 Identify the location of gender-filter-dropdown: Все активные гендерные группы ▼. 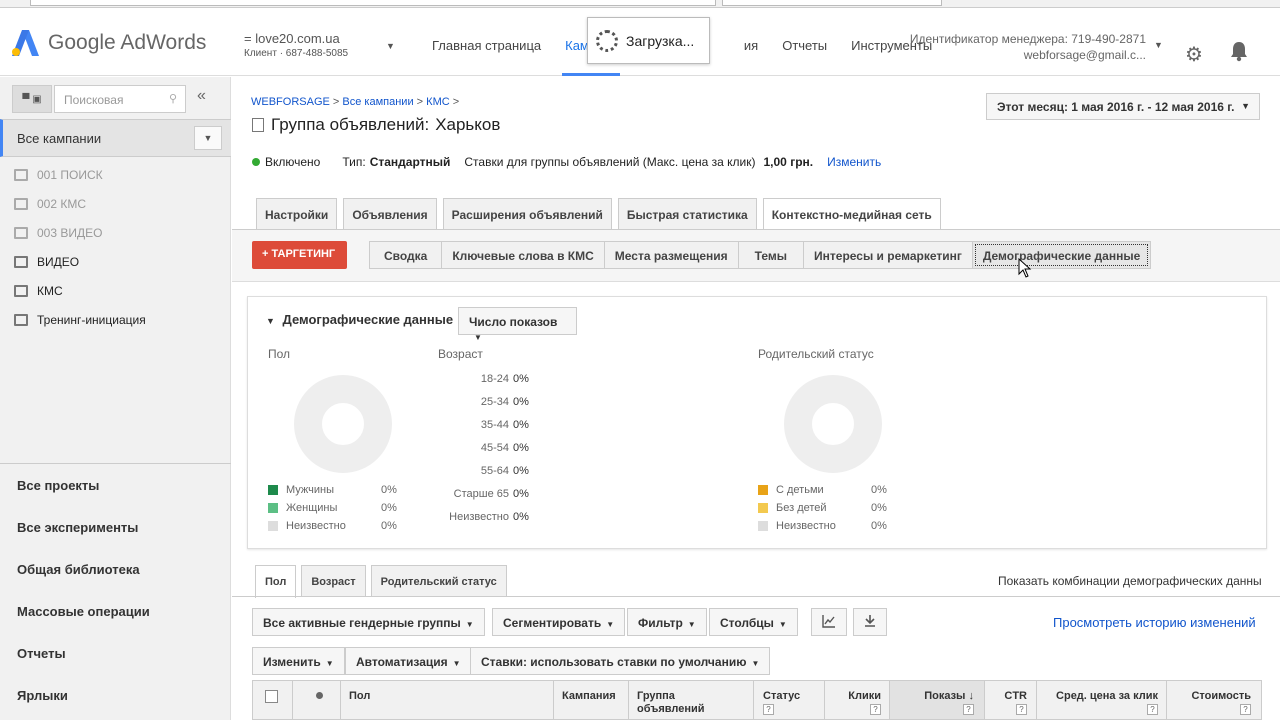
(368, 622).